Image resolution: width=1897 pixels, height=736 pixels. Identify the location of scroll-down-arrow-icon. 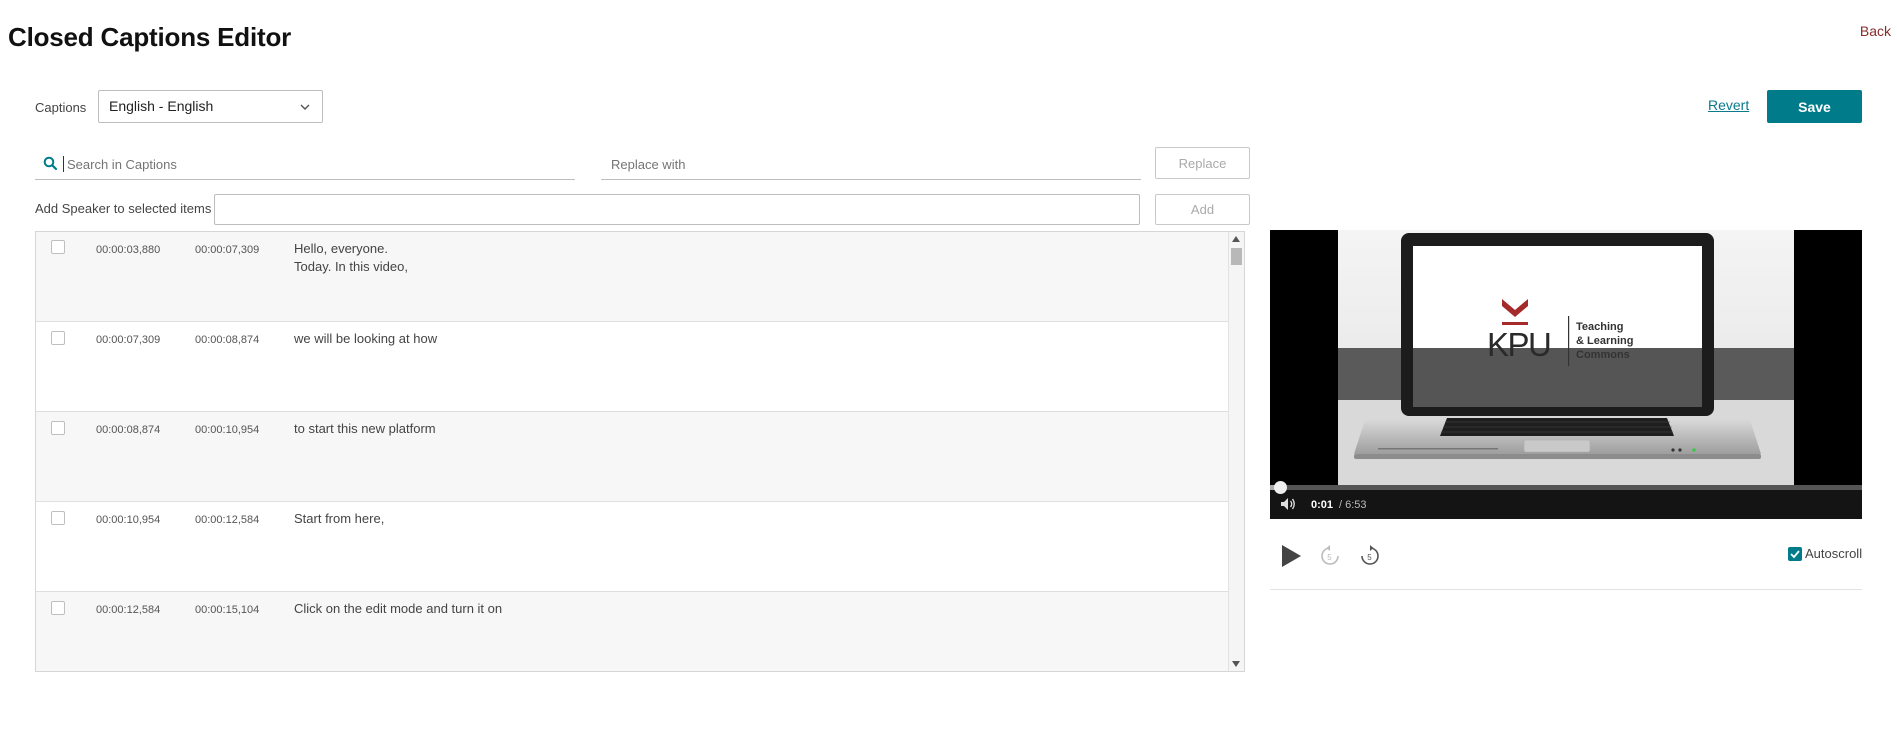
(1236, 664).